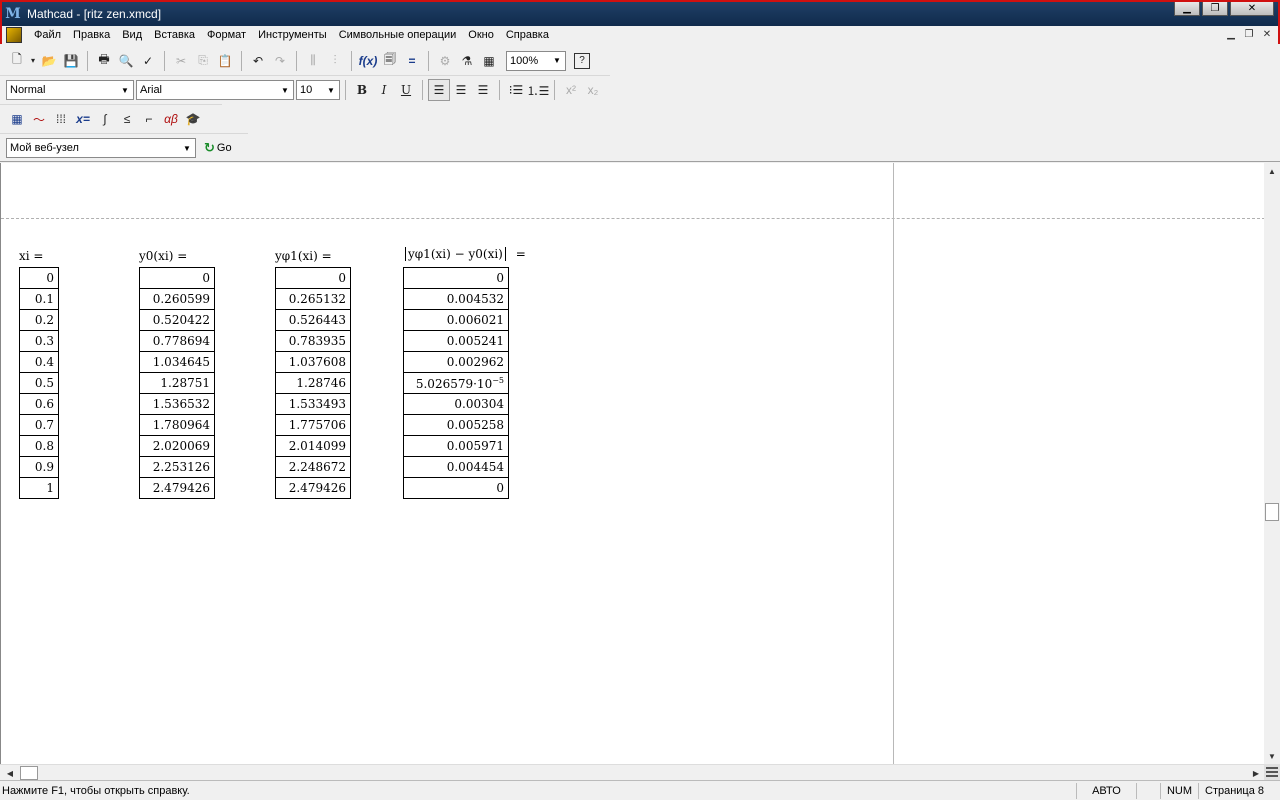  What do you see at coordinates (593, 90) in the screenshot?
I see `subscript-icon: x₂` at bounding box center [593, 90].